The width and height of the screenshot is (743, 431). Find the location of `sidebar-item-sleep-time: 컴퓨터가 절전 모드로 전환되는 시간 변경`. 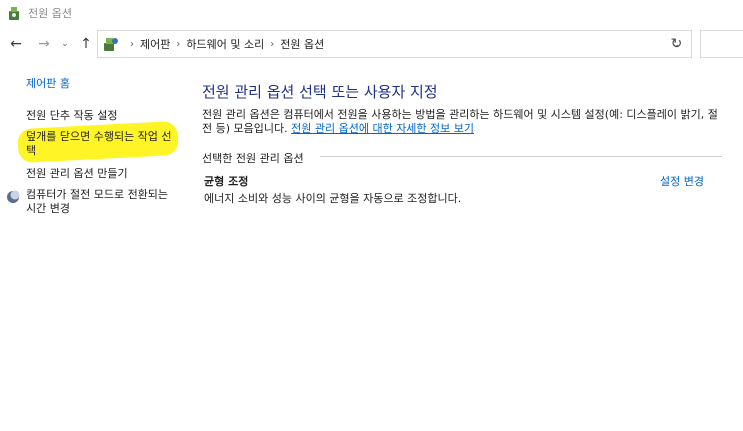

sidebar-item-sleep-time: 컴퓨터가 절전 모드로 전환되는 시간 변경 is located at coordinates (101, 202).